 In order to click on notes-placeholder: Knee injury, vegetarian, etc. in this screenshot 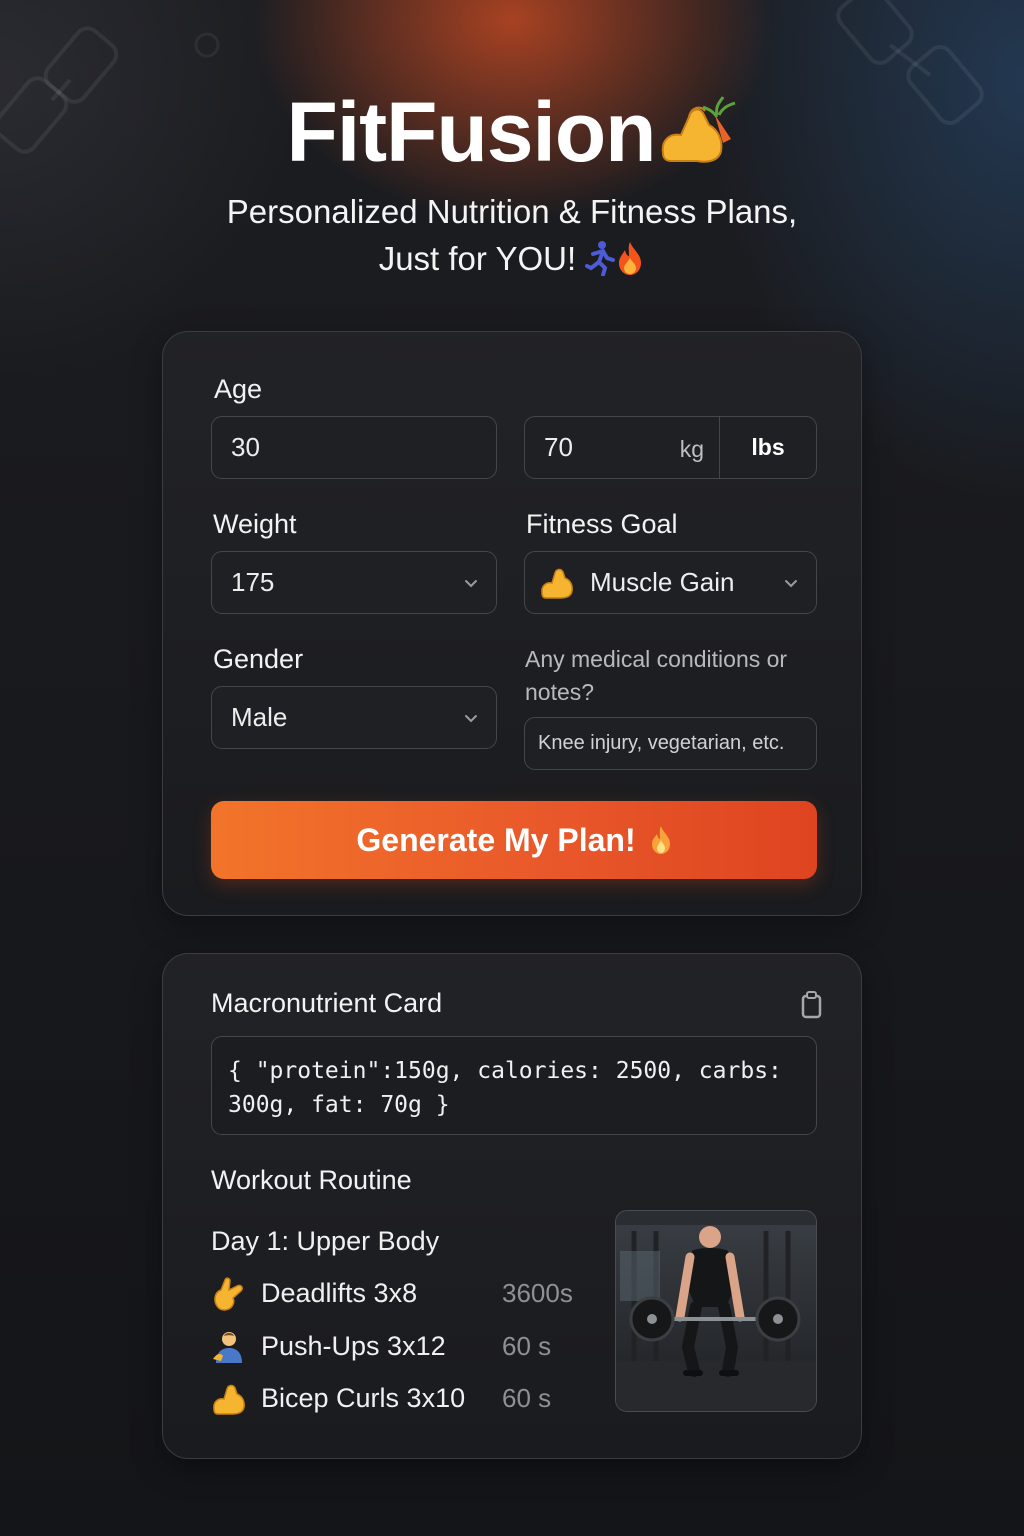, I will do `click(661, 743)`.